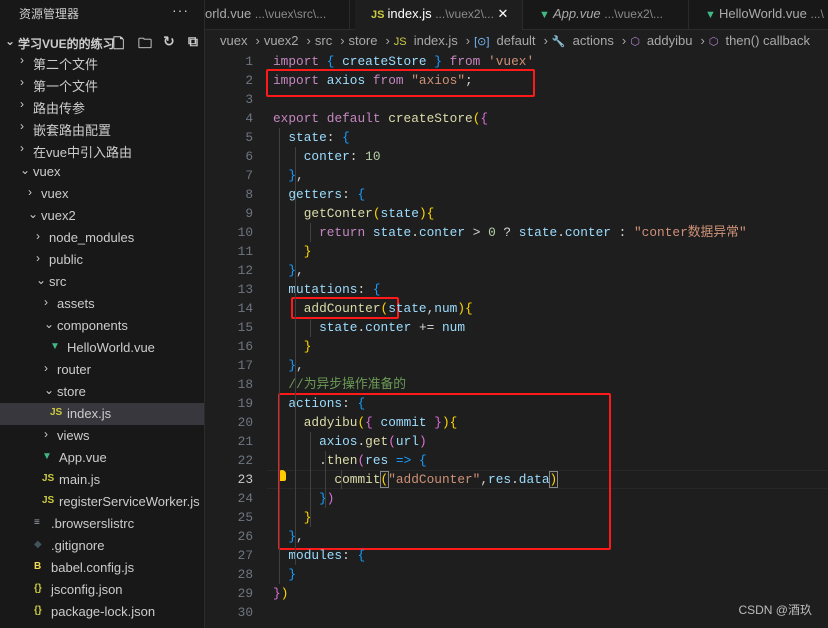 This screenshot has height=628, width=828. What do you see at coordinates (350, 460) in the screenshot?
I see `code-line: .then(res => {` at bounding box center [350, 460].